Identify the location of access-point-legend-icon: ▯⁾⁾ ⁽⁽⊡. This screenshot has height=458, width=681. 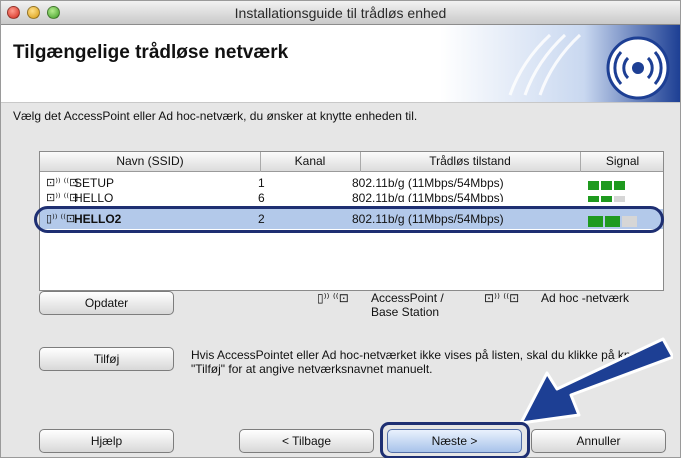
(333, 298).